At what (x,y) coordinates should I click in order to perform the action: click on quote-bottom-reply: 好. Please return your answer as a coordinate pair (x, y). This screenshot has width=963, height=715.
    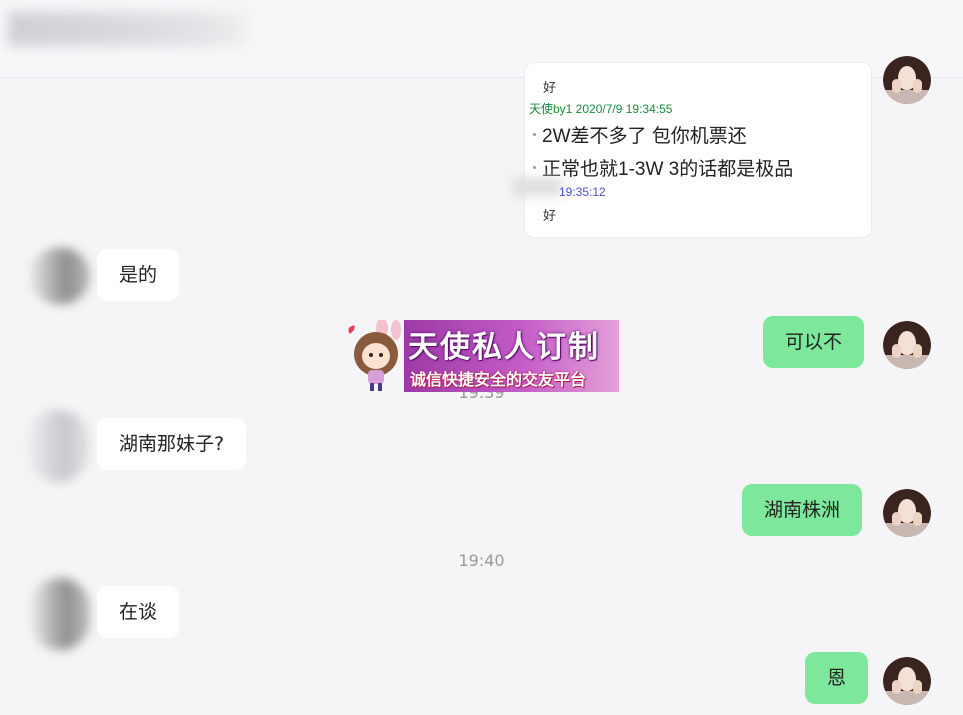
    Looking at the image, I should click on (550, 215).